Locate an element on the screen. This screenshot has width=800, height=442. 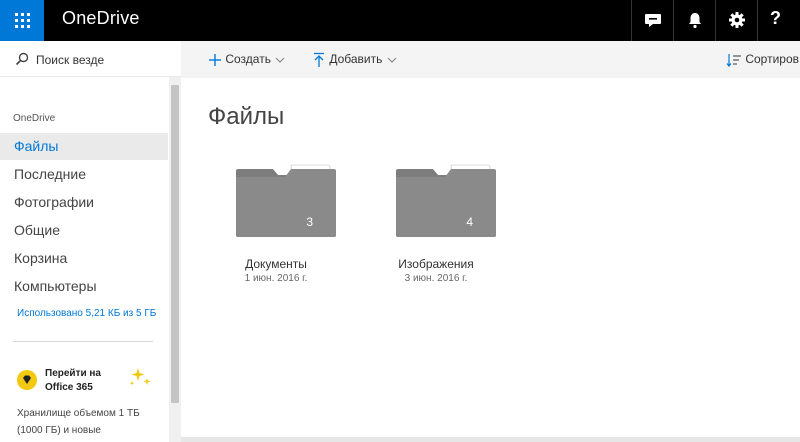
folder-date: 3 июн. 2016 г. is located at coordinates (436, 278).